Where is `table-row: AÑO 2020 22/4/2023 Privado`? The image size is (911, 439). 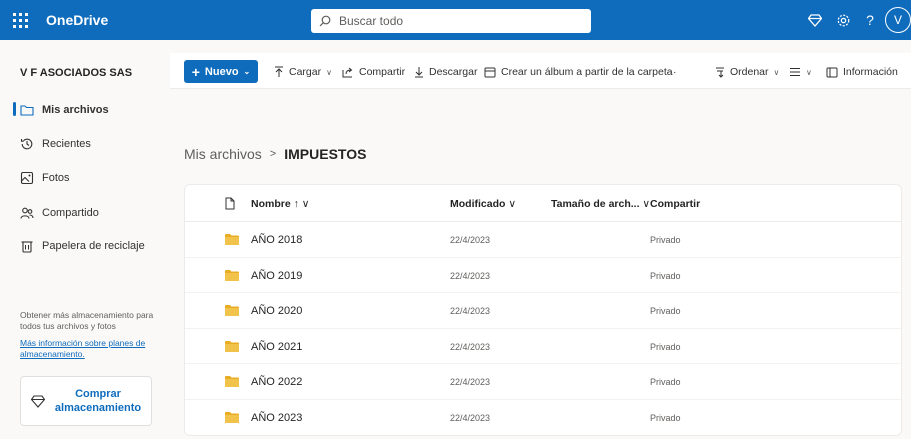
table-row: AÑO 2020 22/4/2023 Privado is located at coordinates (543, 311).